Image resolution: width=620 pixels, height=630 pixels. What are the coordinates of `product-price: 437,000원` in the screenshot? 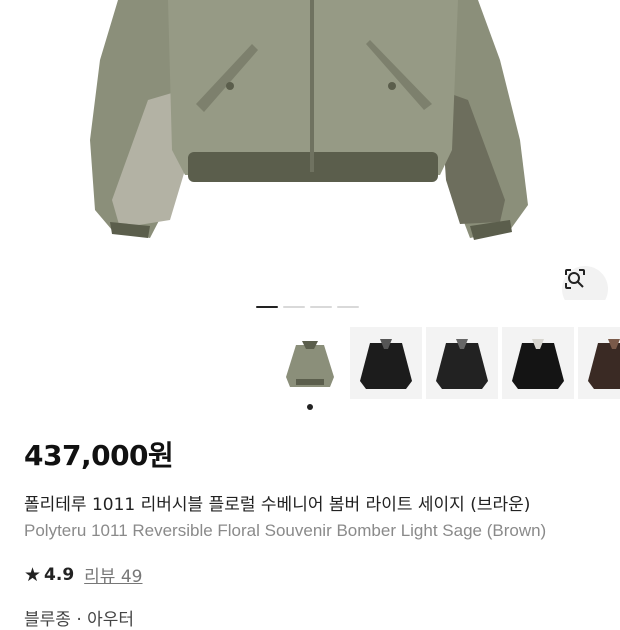 It's located at (99, 455).